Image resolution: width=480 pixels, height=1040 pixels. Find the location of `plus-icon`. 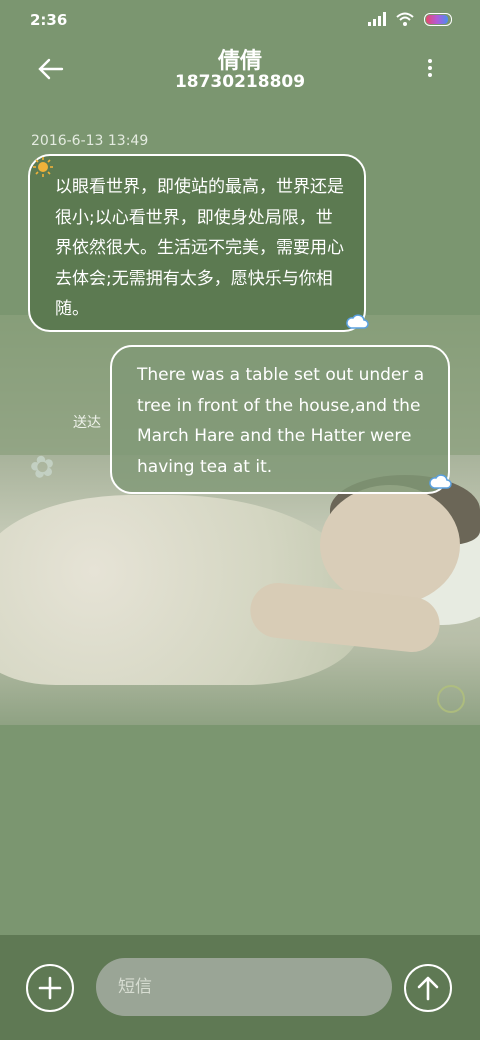

plus-icon is located at coordinates (50, 988).